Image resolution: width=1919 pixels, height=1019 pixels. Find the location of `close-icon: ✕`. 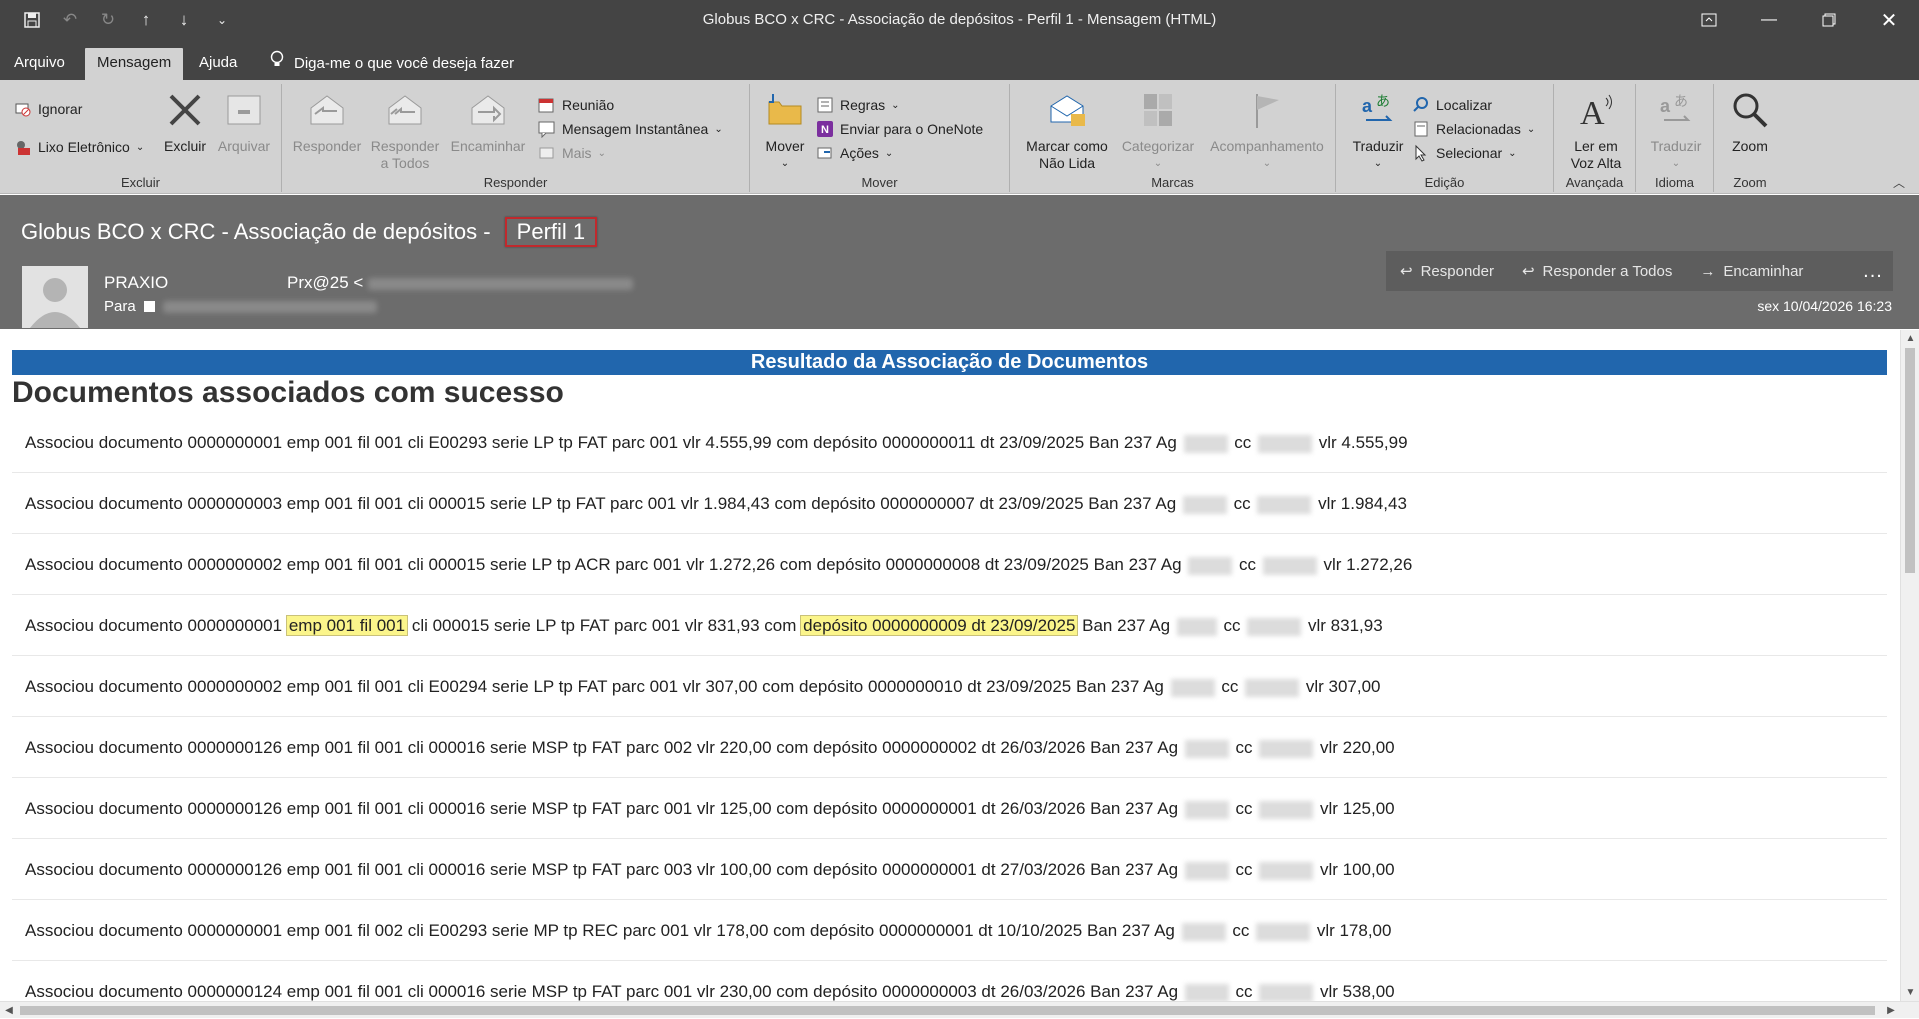

close-icon: ✕ is located at coordinates (1889, 20).